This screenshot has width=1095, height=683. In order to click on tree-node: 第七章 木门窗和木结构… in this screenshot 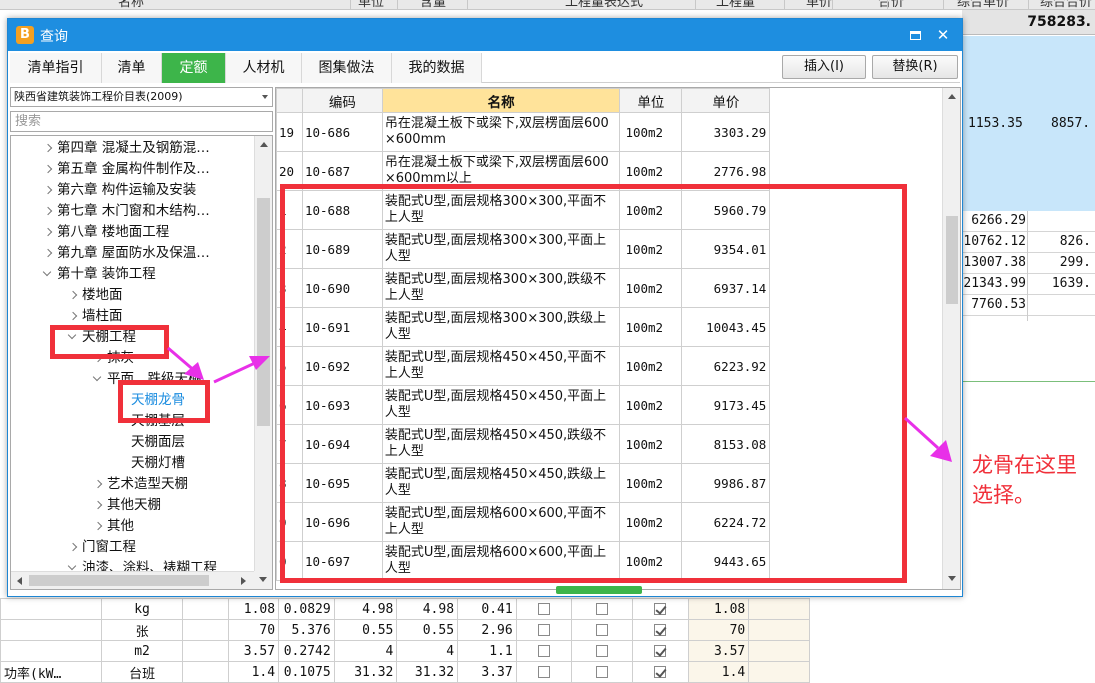, I will do `click(125, 211)`.